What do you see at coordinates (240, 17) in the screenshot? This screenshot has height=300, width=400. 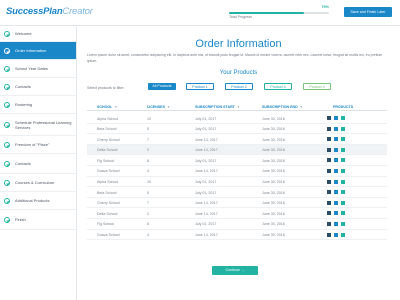 I see `progress-label: Total Progress` at bounding box center [240, 17].